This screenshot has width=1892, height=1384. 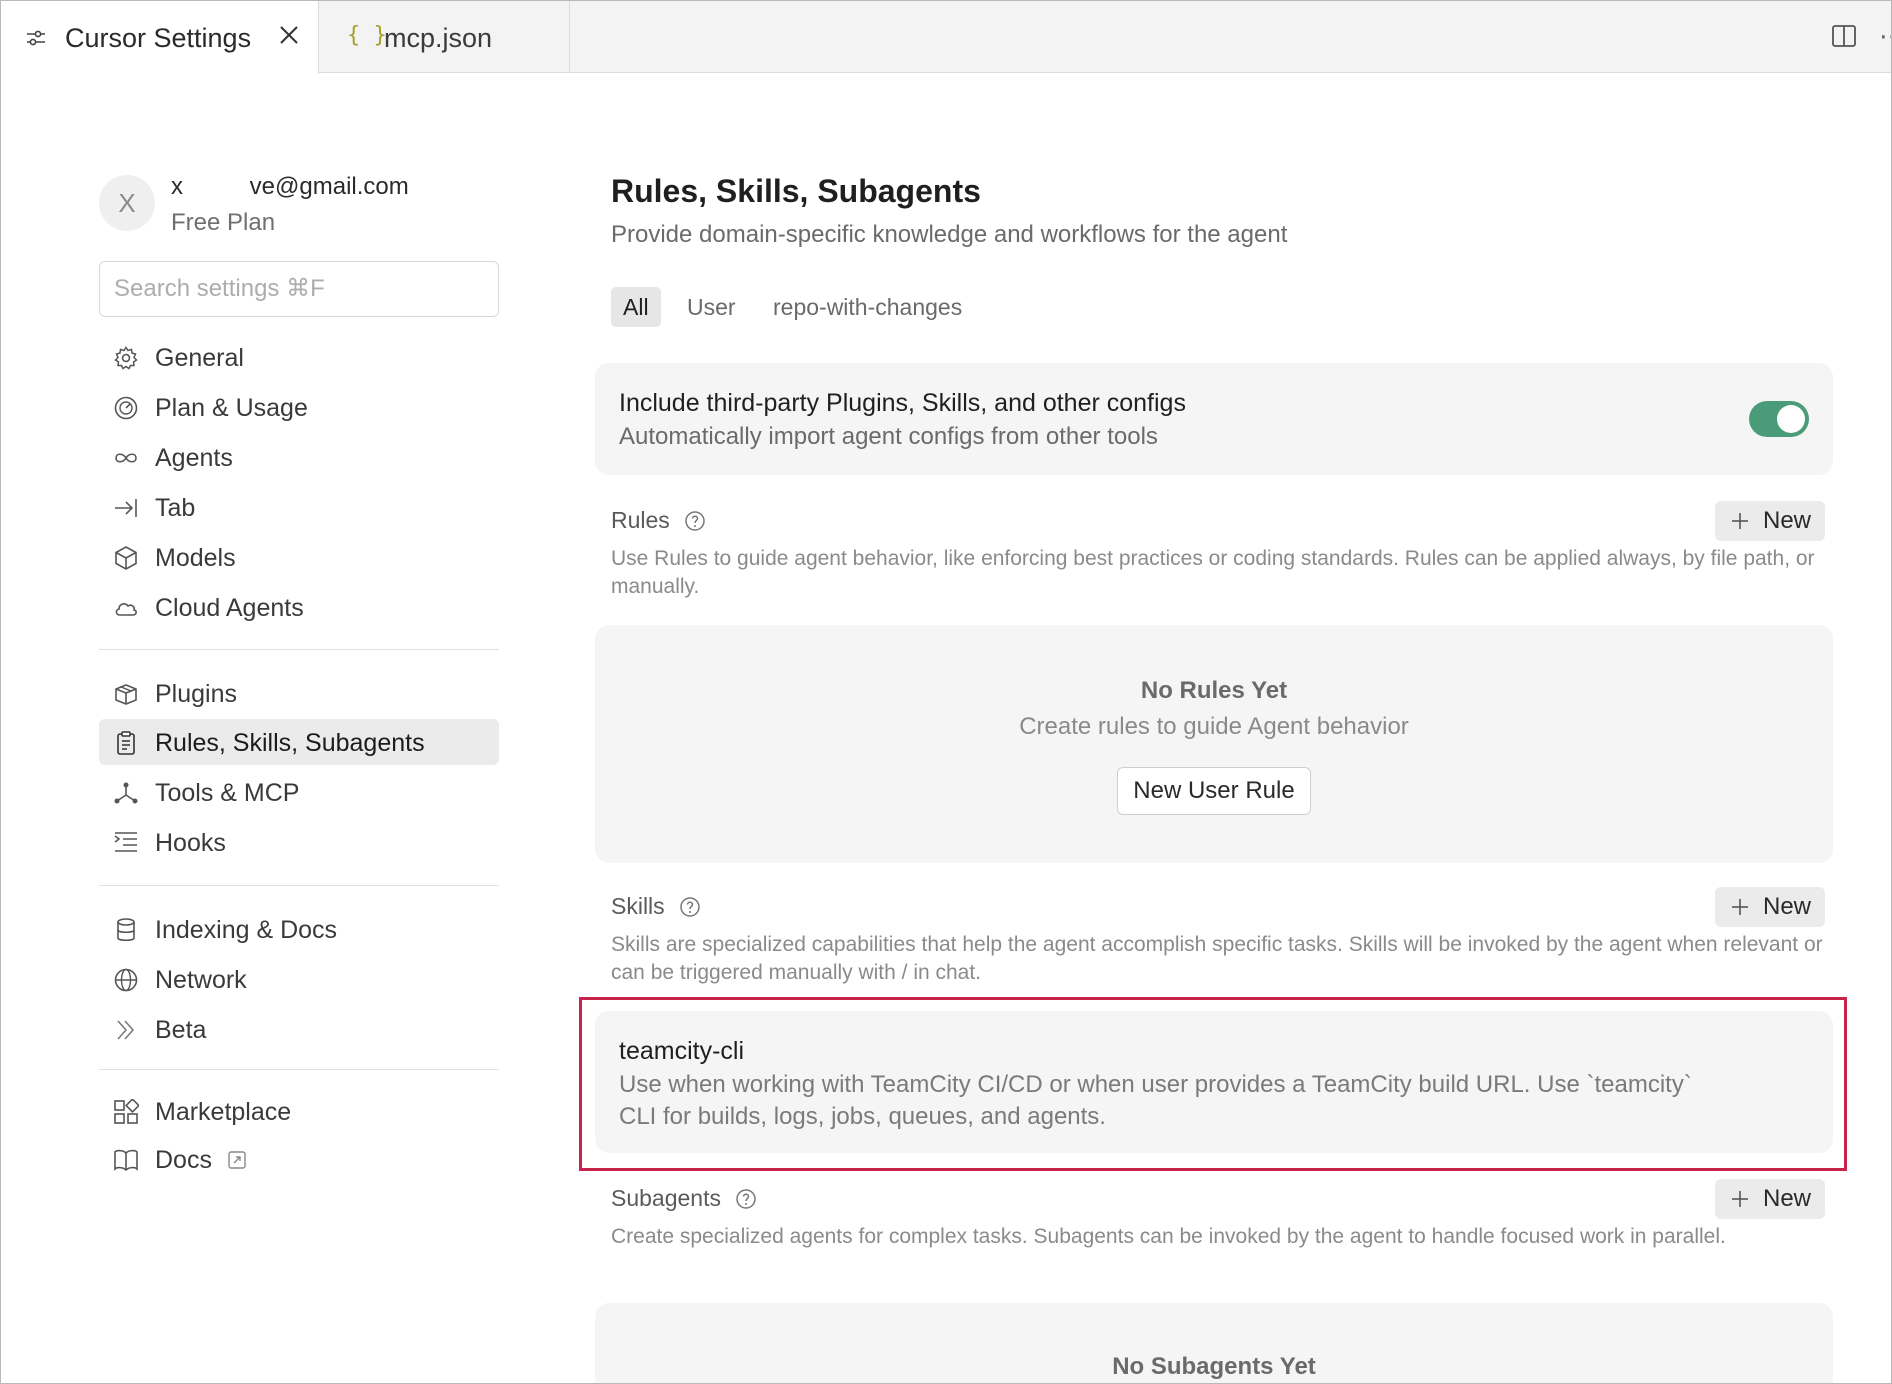 I want to click on sidebar-item-beta: Beta, so click(x=299, y=1029).